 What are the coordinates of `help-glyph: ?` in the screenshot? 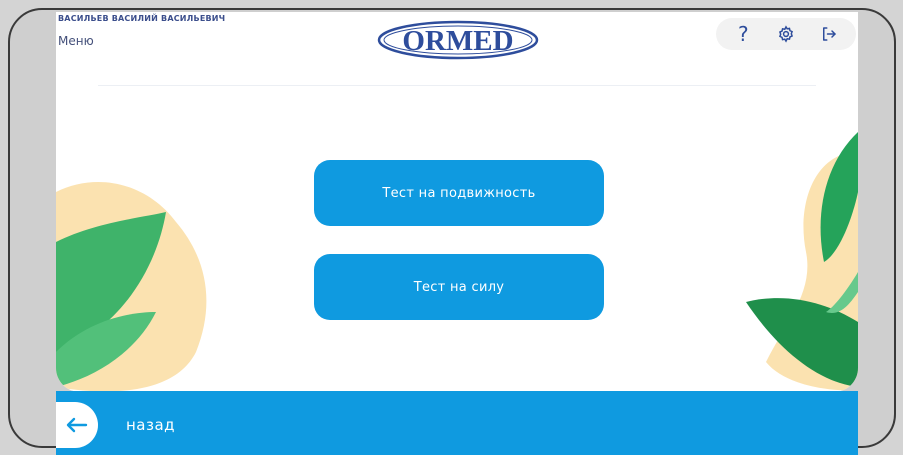 It's located at (743, 34).